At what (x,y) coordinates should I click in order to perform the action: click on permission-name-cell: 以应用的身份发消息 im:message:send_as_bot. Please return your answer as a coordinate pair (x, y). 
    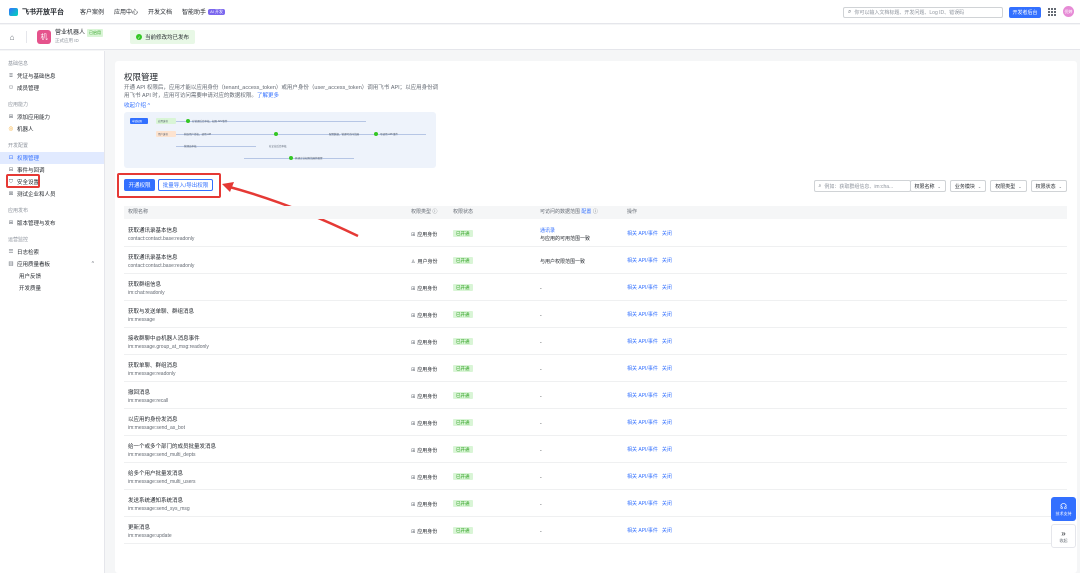
    Looking at the image, I should click on (156, 424).